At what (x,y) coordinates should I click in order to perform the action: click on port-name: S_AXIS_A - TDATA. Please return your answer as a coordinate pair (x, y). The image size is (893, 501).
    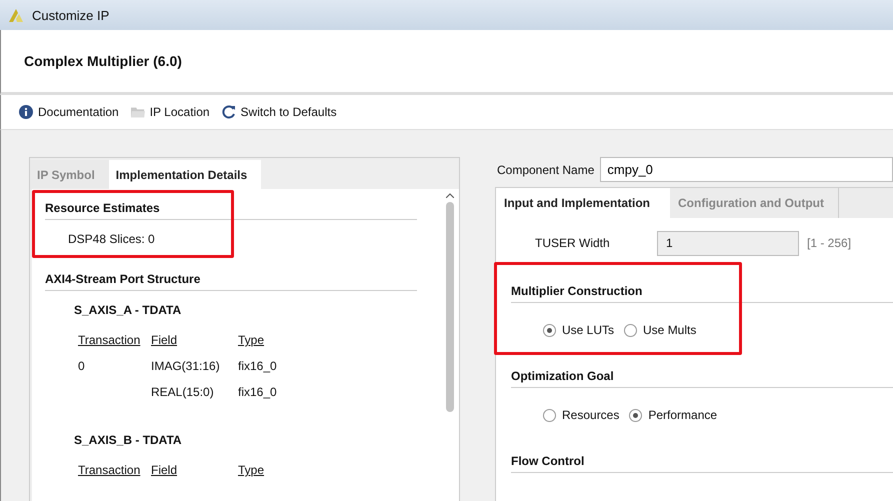
    Looking at the image, I should click on (128, 310).